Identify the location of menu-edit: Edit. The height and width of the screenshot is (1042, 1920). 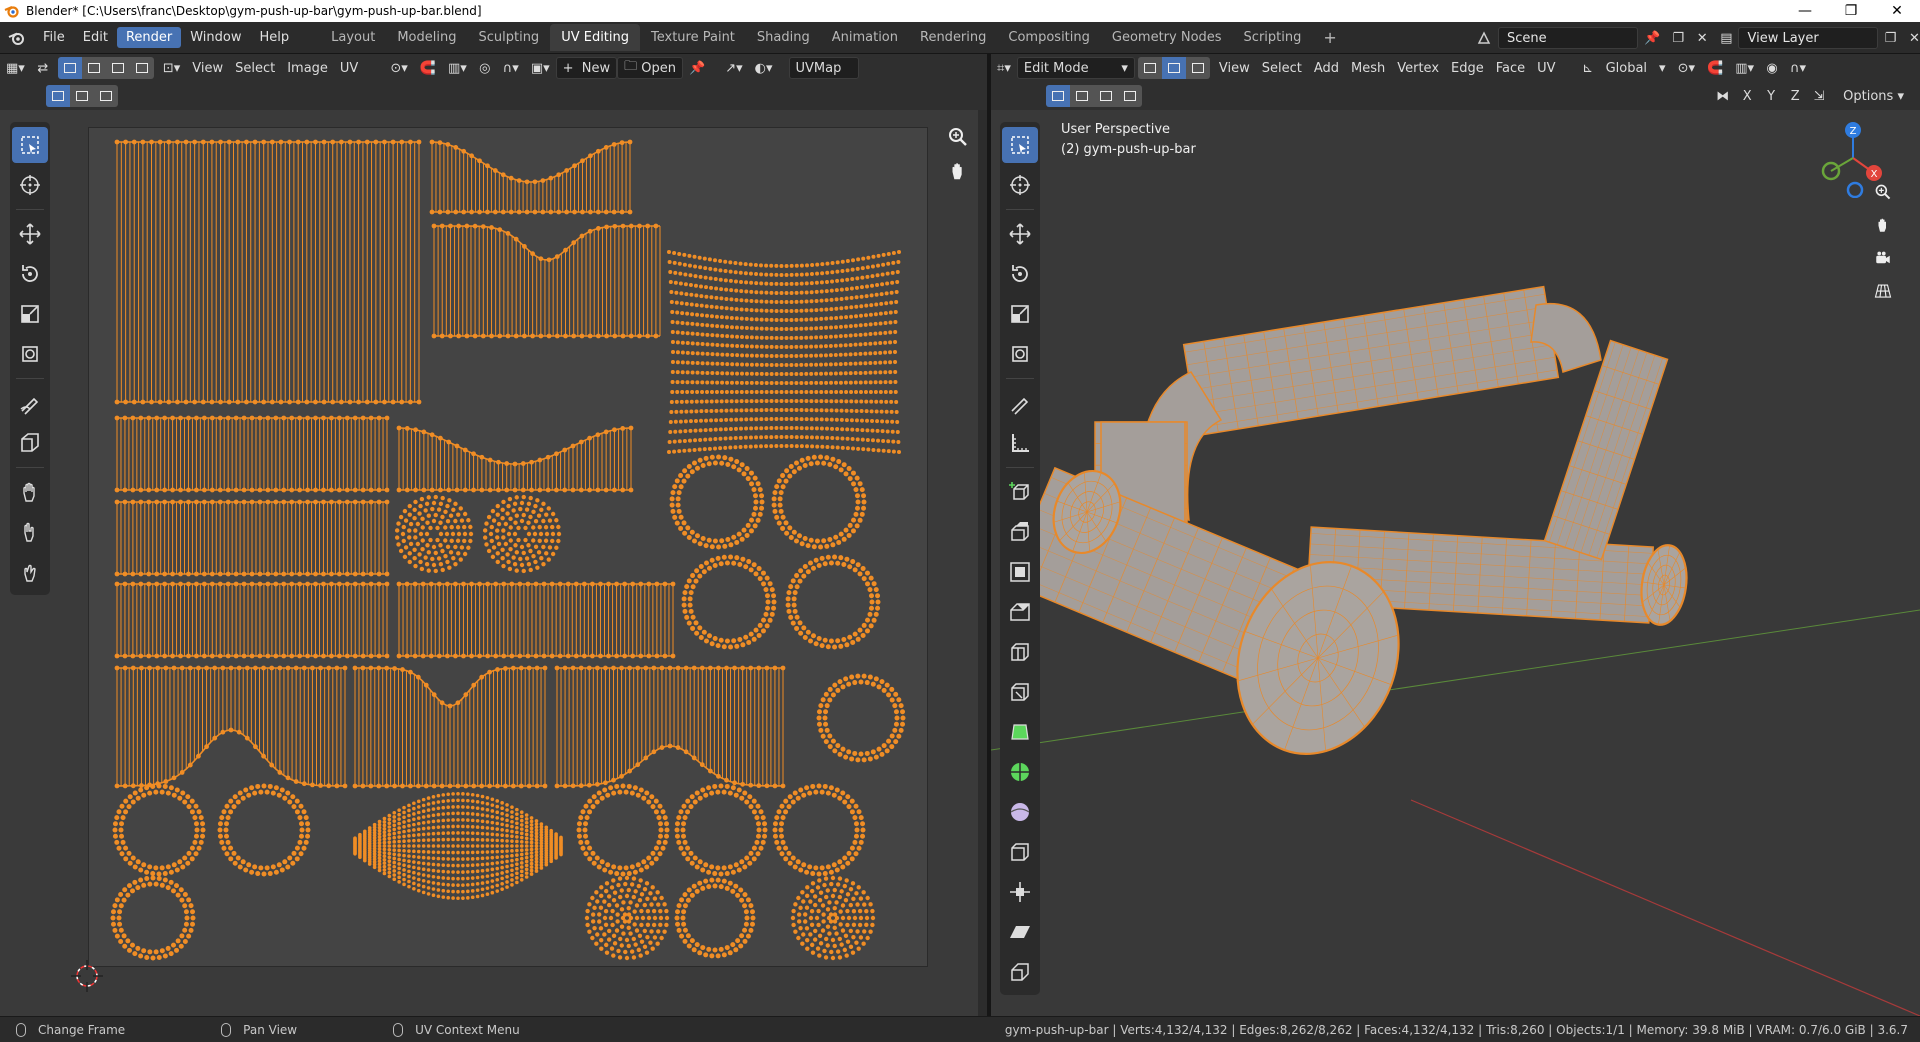
(95, 37).